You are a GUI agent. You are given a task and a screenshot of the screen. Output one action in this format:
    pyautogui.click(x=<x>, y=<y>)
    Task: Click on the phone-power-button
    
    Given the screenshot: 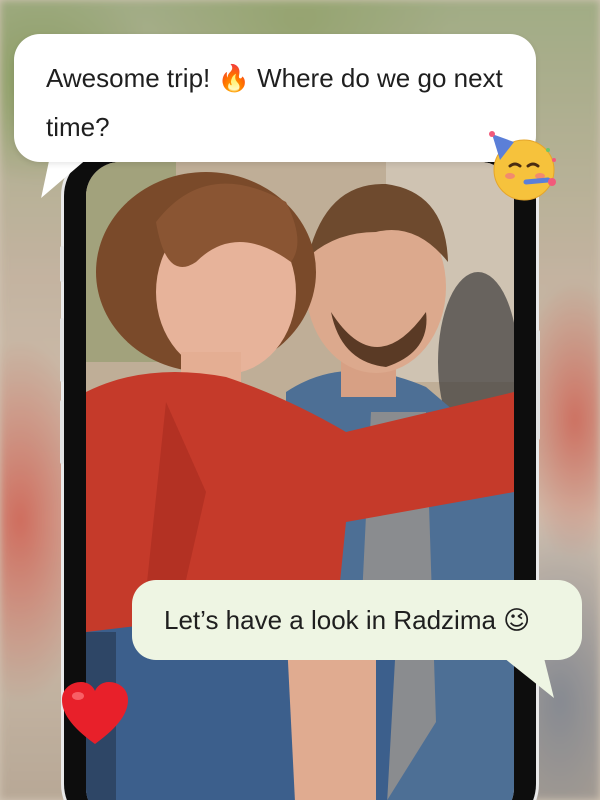 What is the action you would take?
    pyautogui.click(x=538, y=385)
    